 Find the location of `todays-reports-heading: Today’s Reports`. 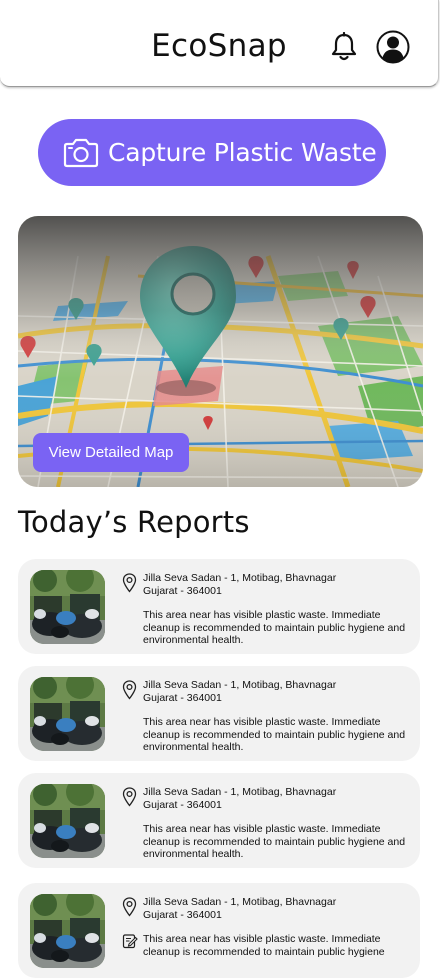

todays-reports-heading: Today’s Reports is located at coordinates (134, 522).